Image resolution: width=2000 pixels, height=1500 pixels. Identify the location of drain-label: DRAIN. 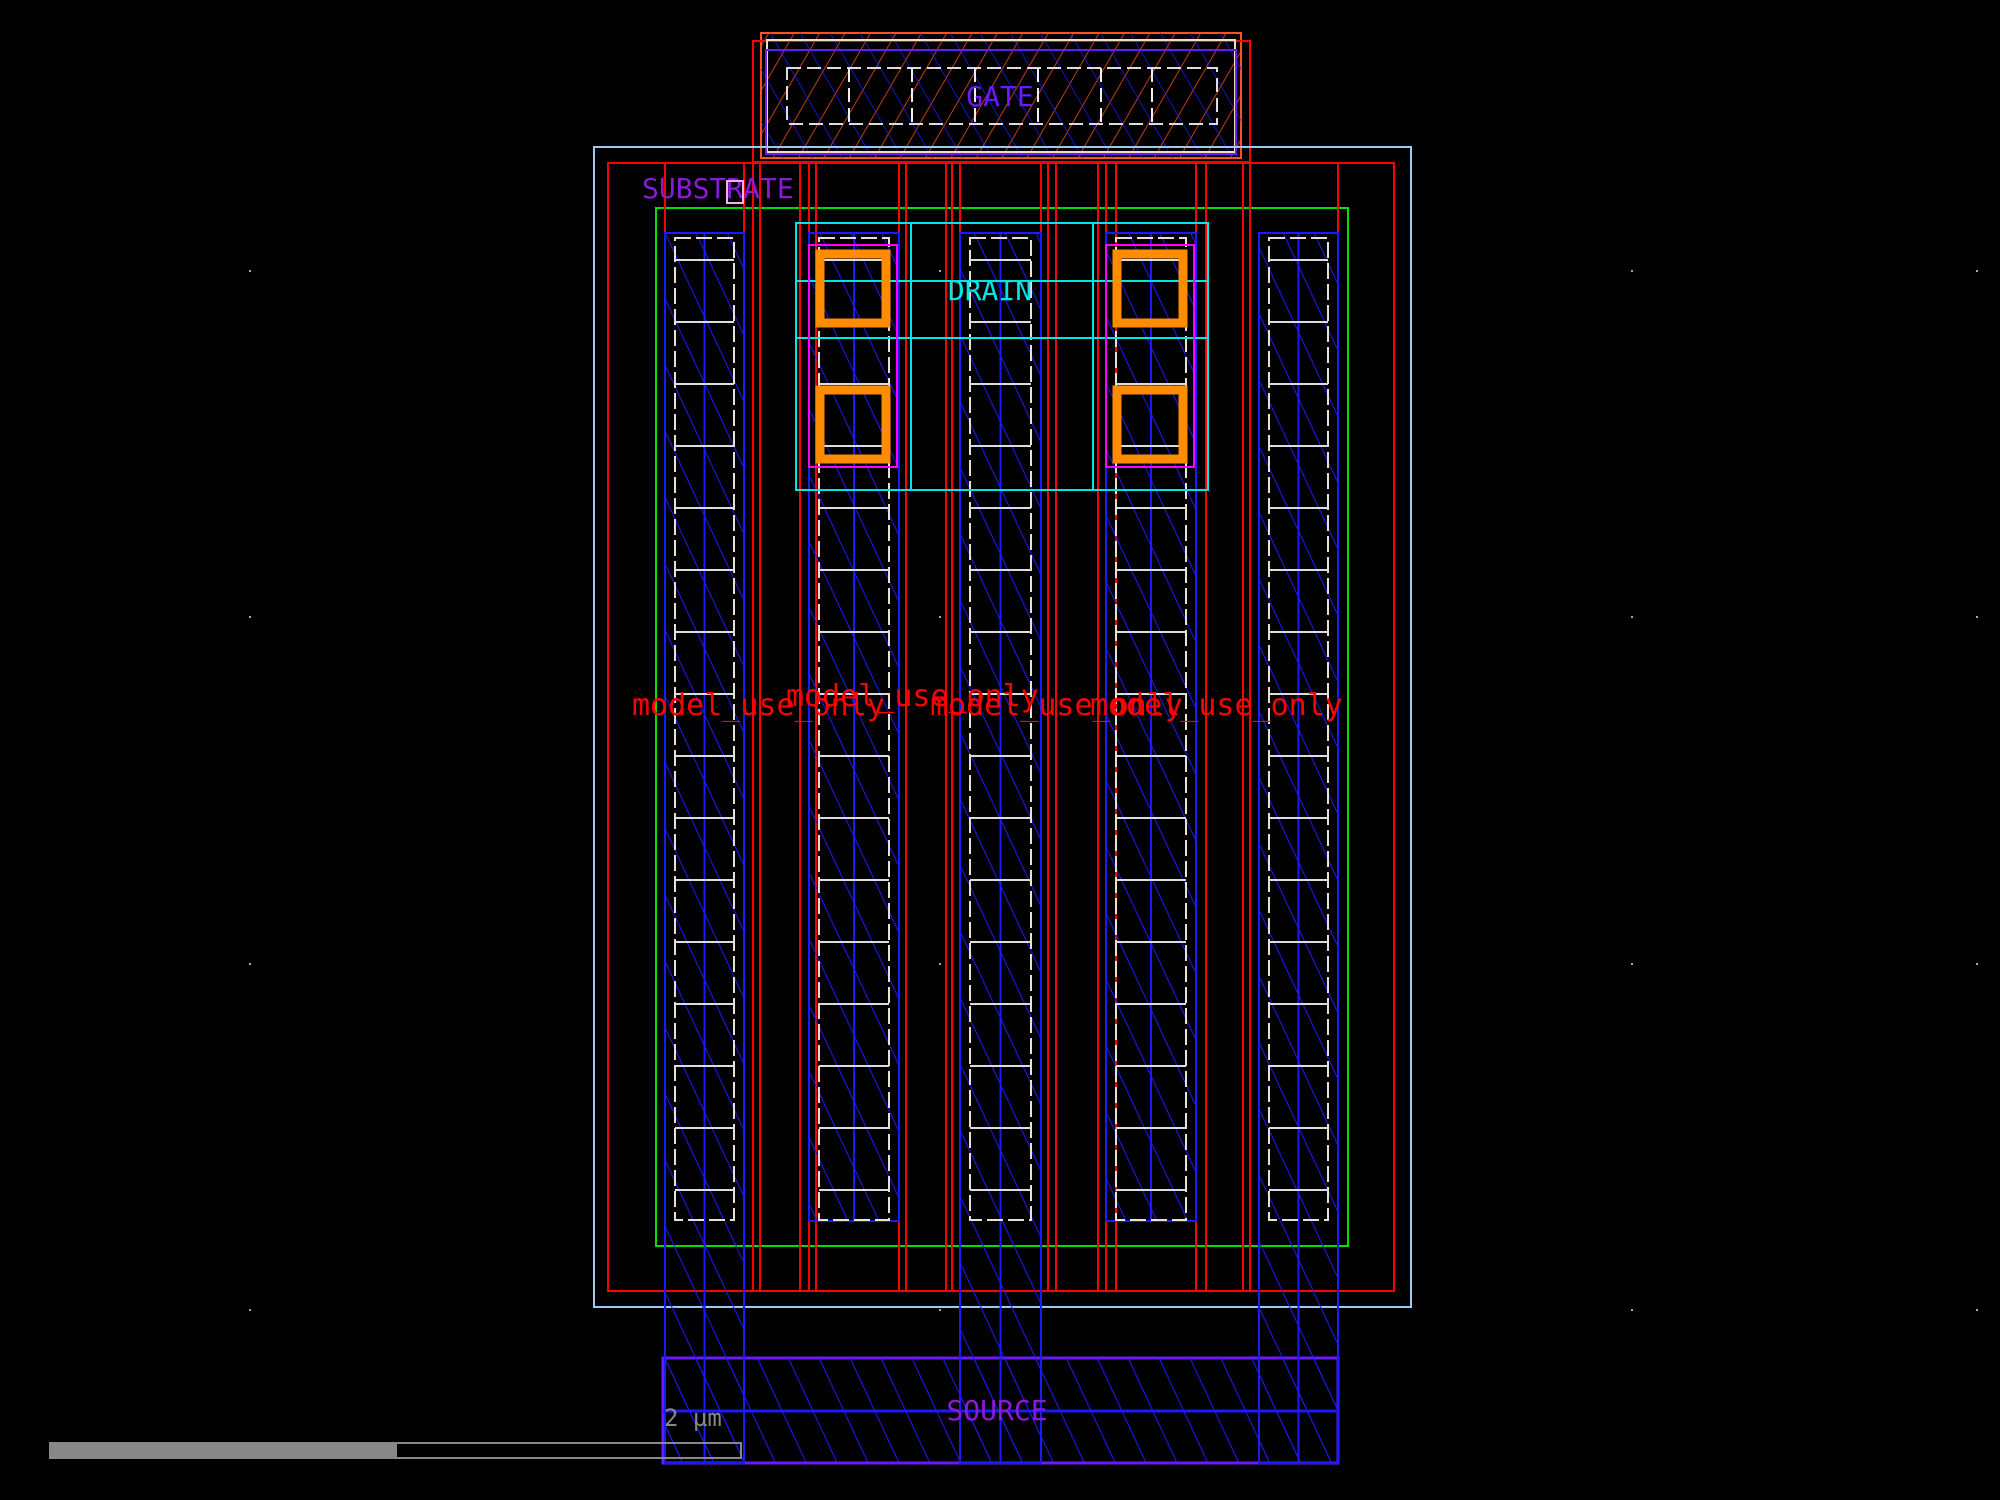
(990, 290).